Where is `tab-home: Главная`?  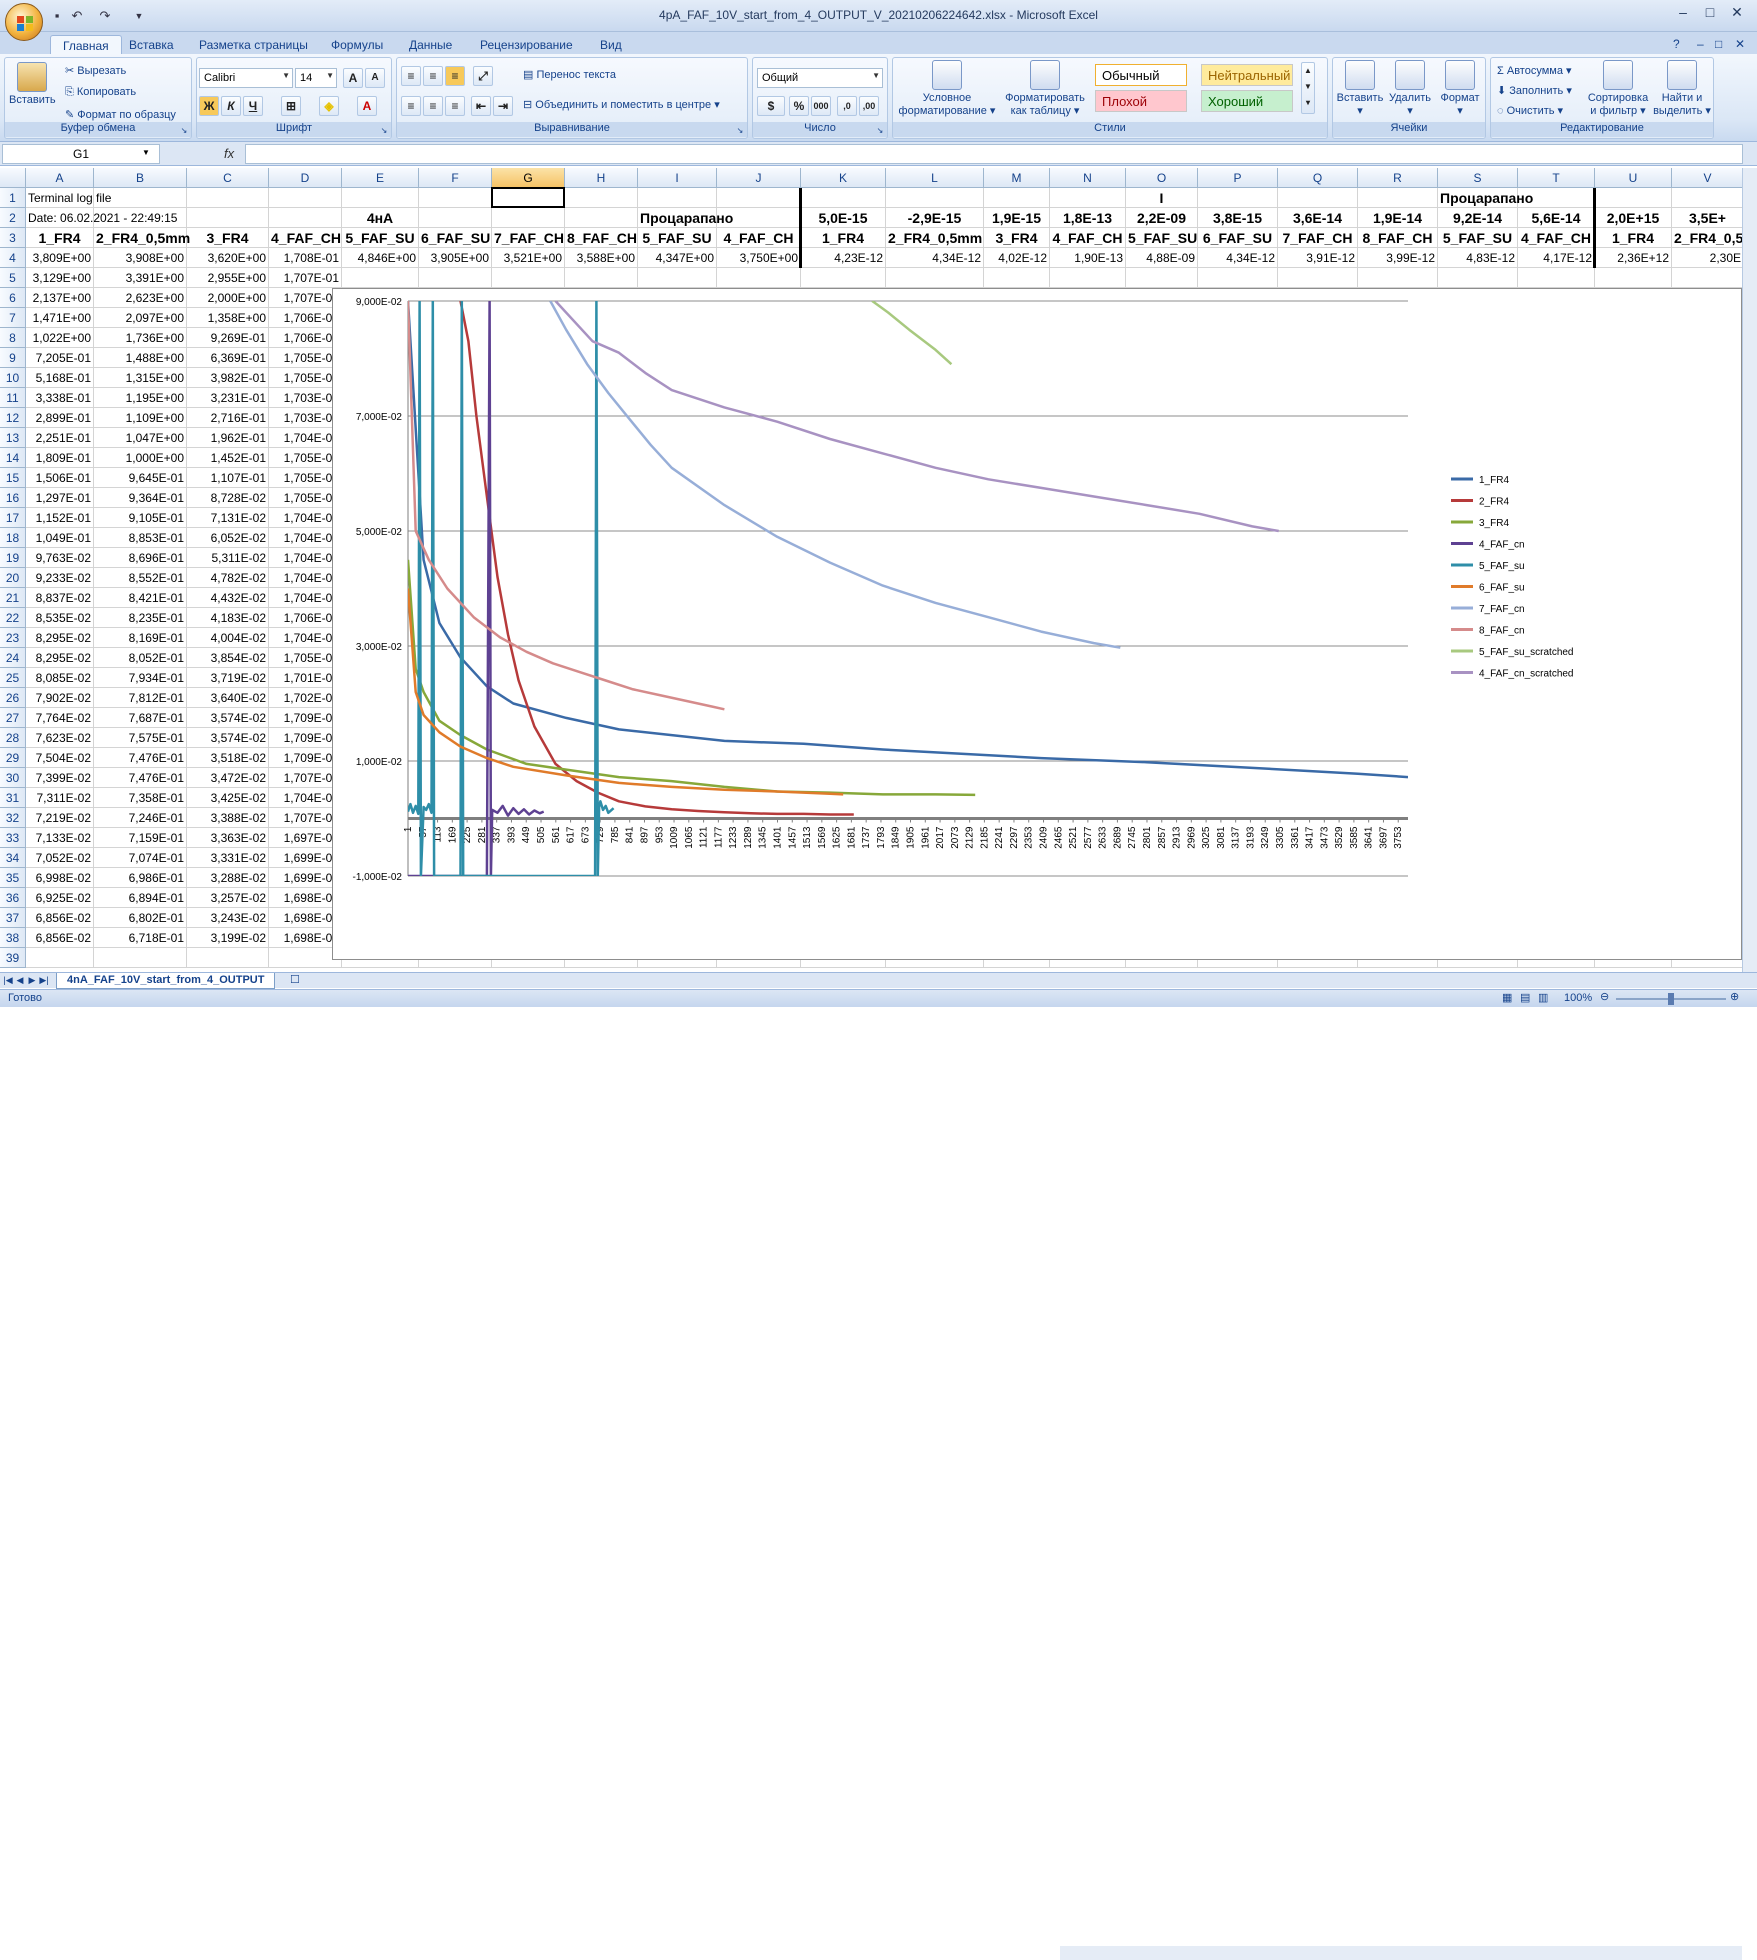
tab-home: Главная is located at coordinates (86, 45).